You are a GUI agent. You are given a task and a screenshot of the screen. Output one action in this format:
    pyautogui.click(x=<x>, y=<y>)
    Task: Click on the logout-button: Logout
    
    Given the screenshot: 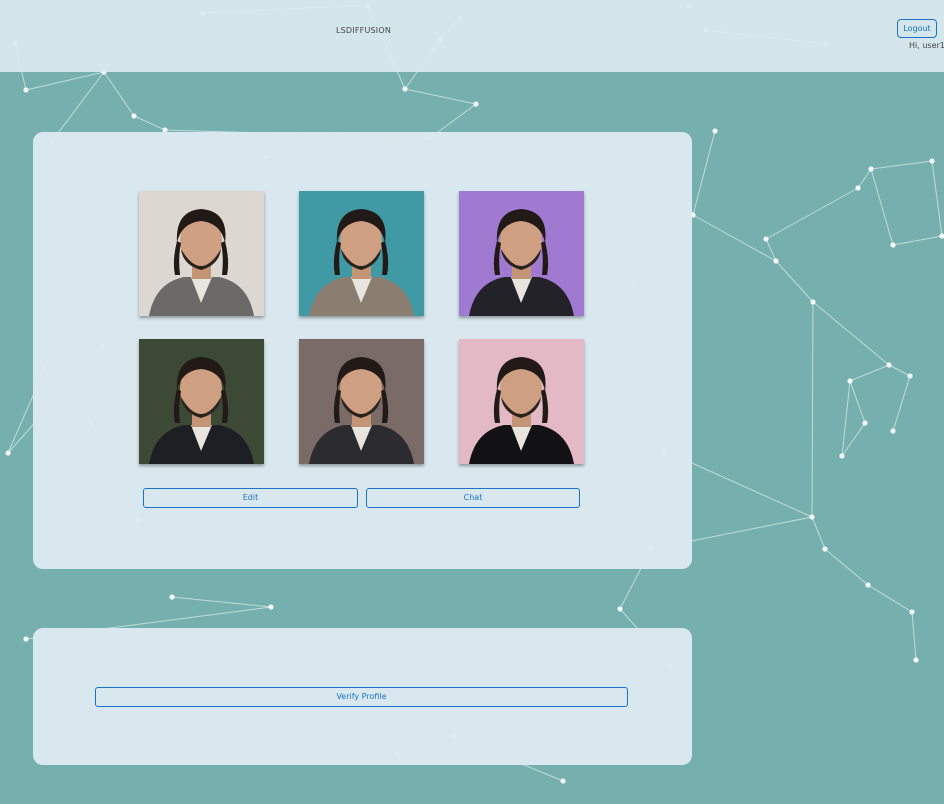 What is the action you would take?
    pyautogui.click(x=917, y=28)
    